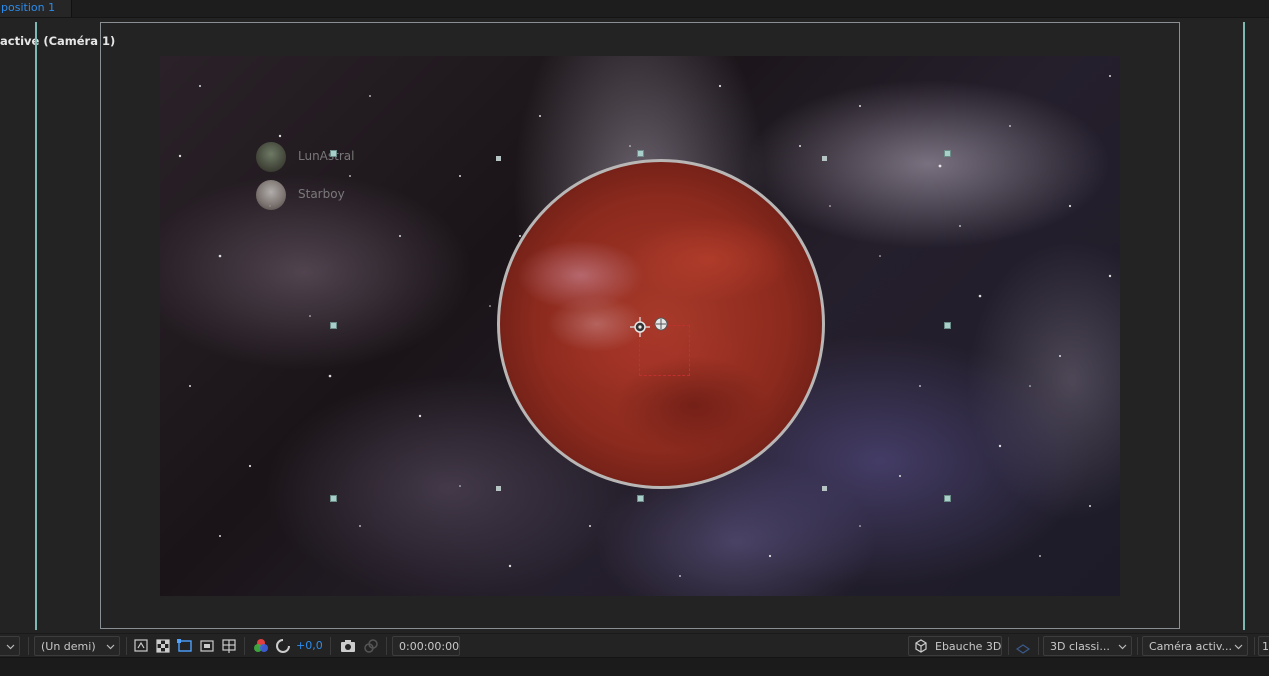  I want to click on resolution-dropdown: (Un demi), so click(77, 646).